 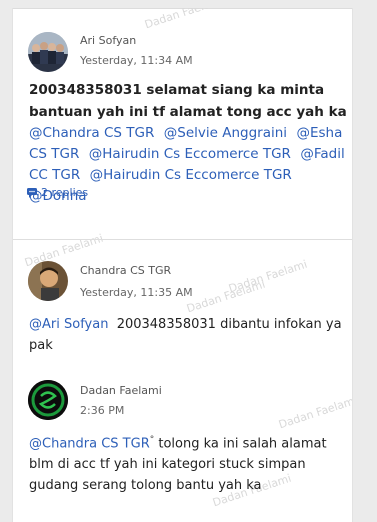 I want to click on user-photo-icon, so click(x=48, y=281).